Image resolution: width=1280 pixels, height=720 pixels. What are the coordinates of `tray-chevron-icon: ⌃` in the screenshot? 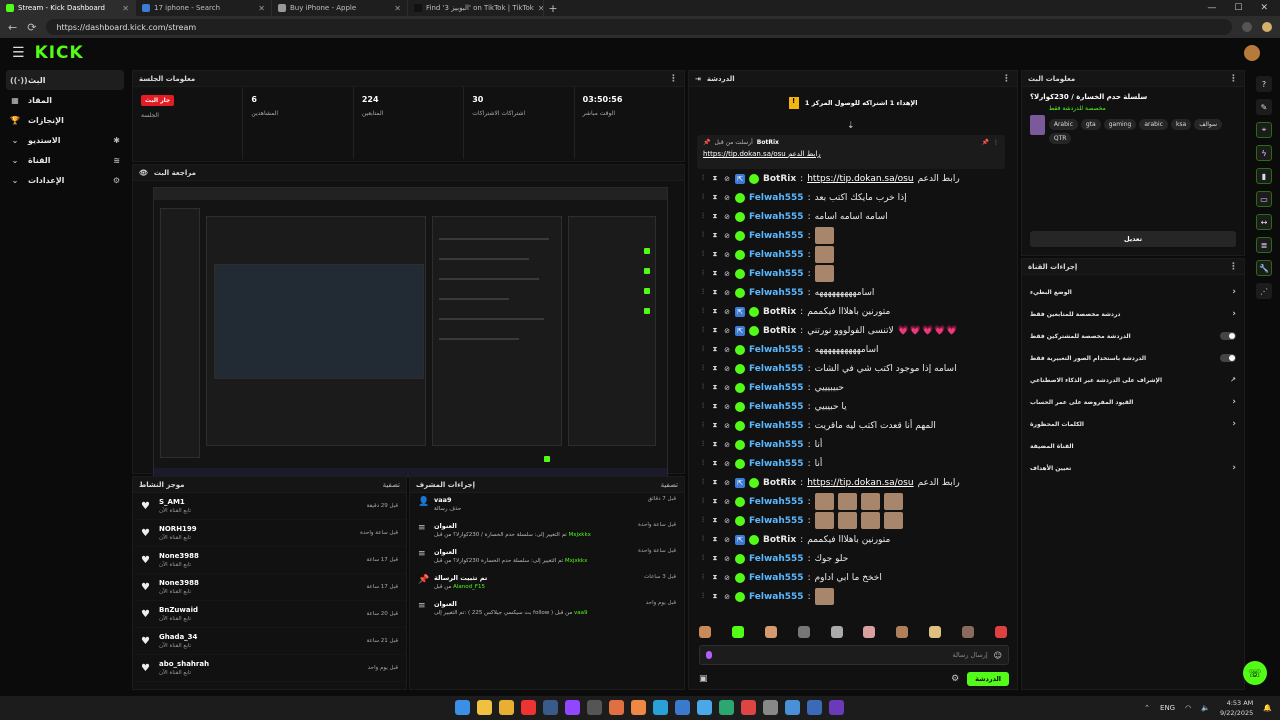 It's located at (1147, 708).